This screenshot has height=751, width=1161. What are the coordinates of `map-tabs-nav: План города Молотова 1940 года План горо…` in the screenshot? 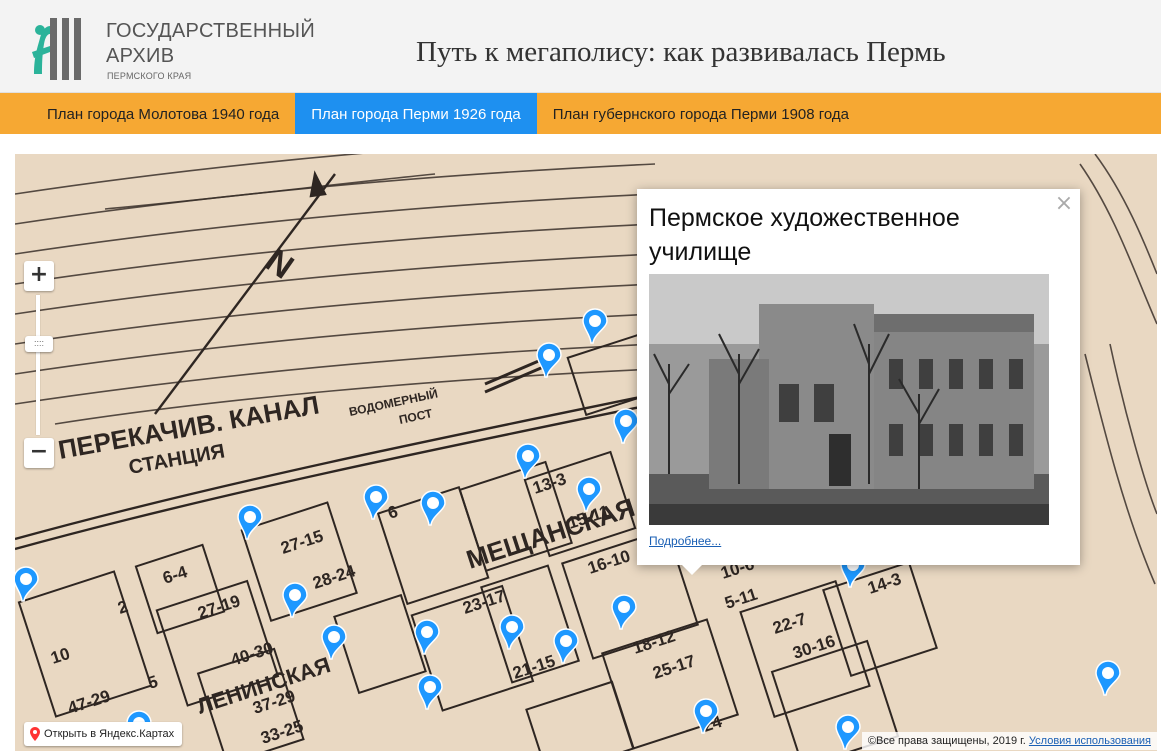 It's located at (580, 113).